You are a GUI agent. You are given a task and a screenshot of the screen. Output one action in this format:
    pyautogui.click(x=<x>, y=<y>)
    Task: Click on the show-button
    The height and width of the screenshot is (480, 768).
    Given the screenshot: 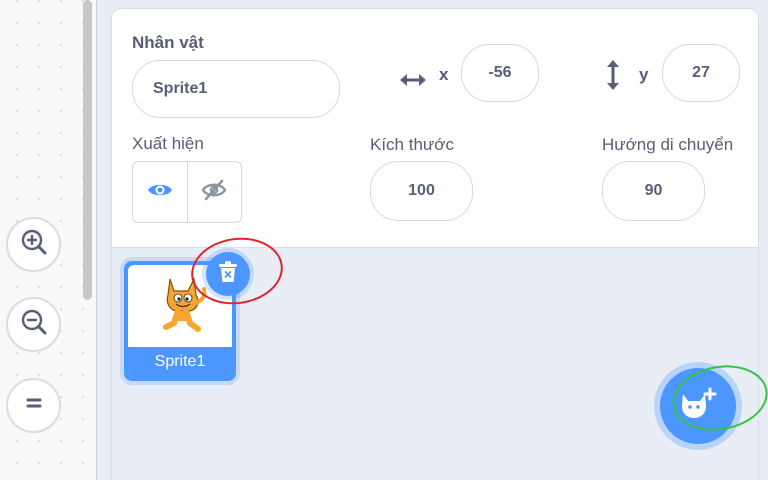 What is the action you would take?
    pyautogui.click(x=160, y=192)
    